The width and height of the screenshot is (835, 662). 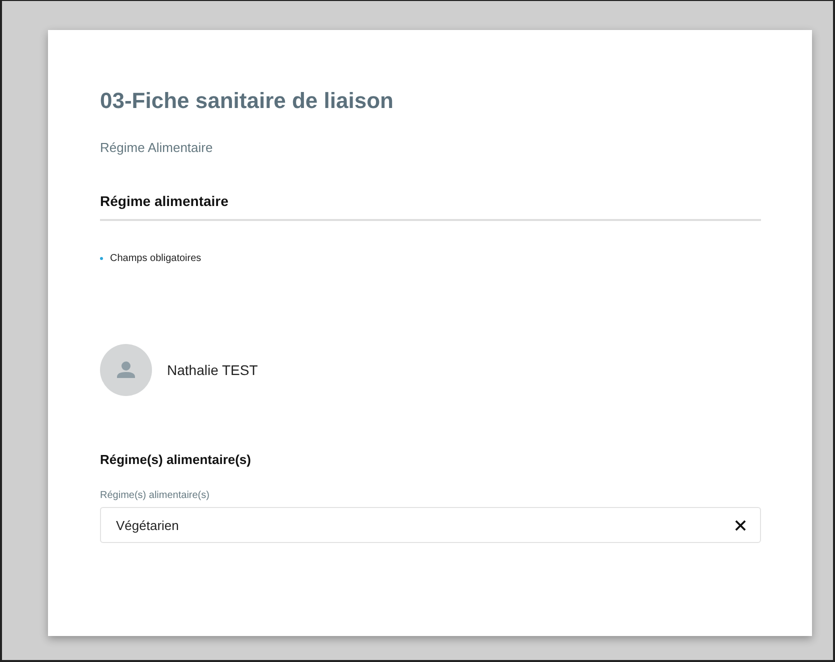 What do you see at coordinates (212, 370) in the screenshot?
I see `person-name: Nathalie TEST` at bounding box center [212, 370].